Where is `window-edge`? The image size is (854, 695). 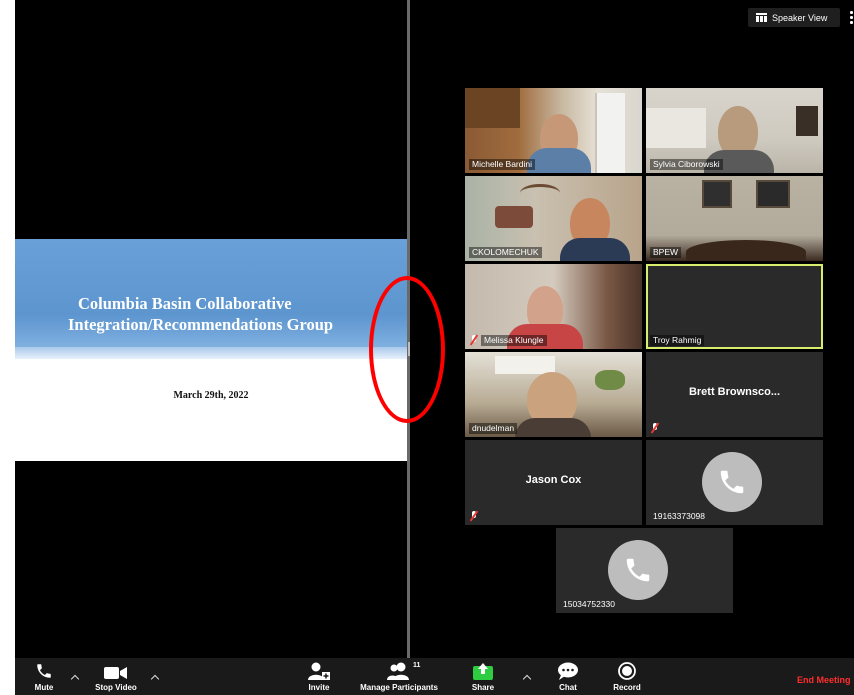 window-edge is located at coordinates (7, 347).